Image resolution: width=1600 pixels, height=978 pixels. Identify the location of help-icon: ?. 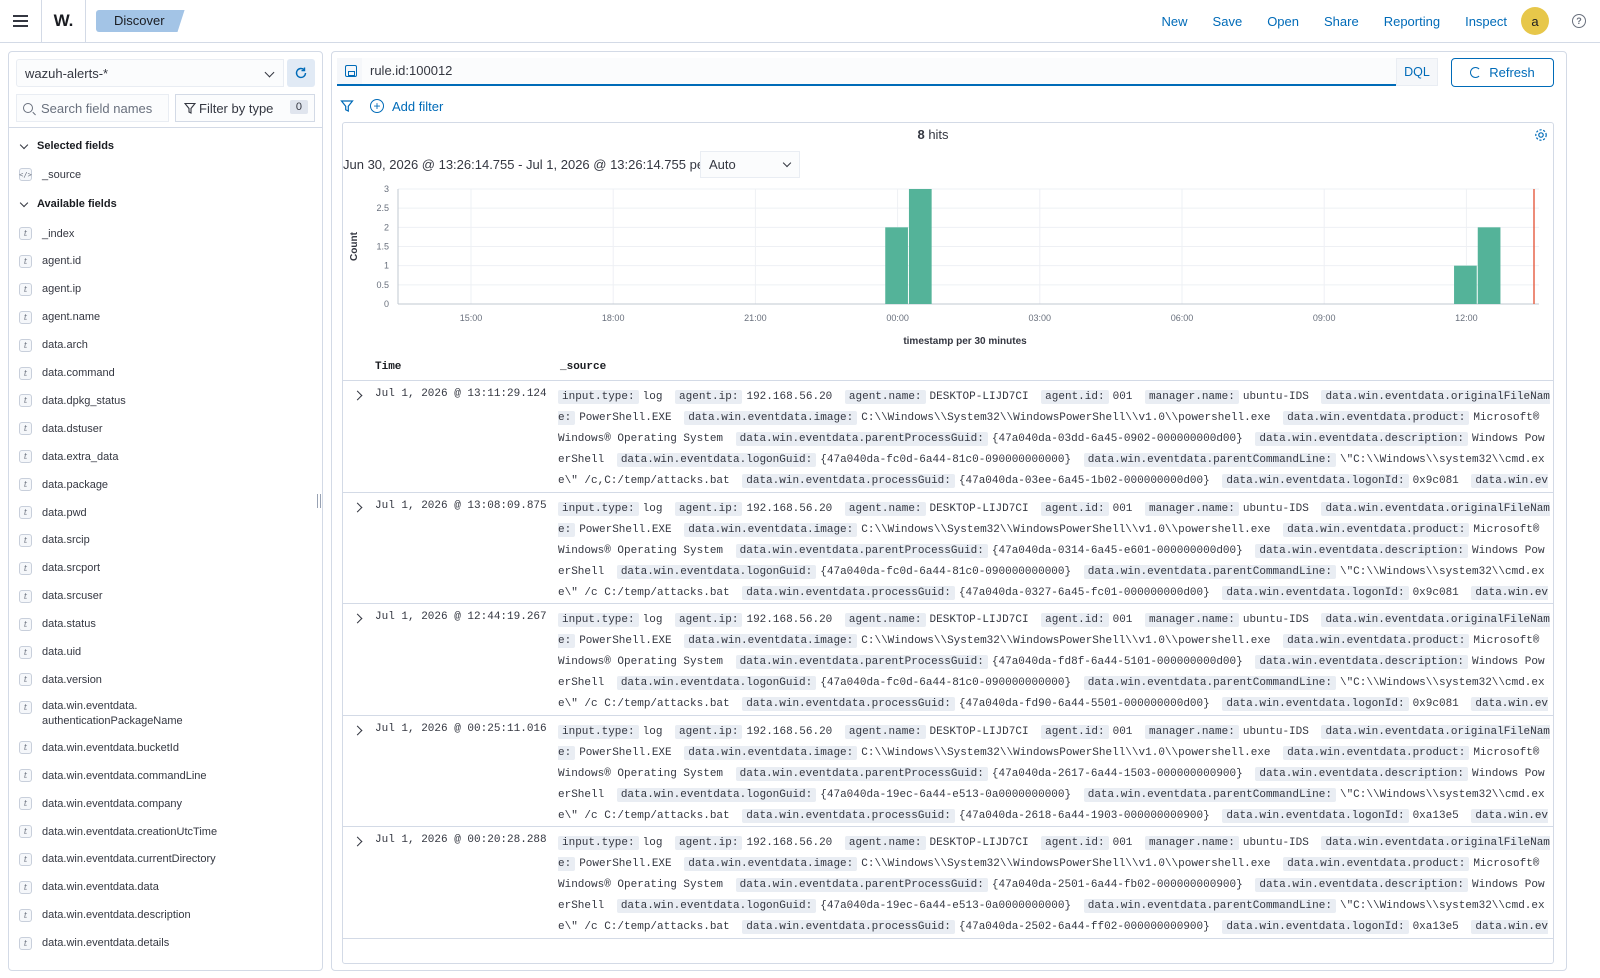
(1579, 21).